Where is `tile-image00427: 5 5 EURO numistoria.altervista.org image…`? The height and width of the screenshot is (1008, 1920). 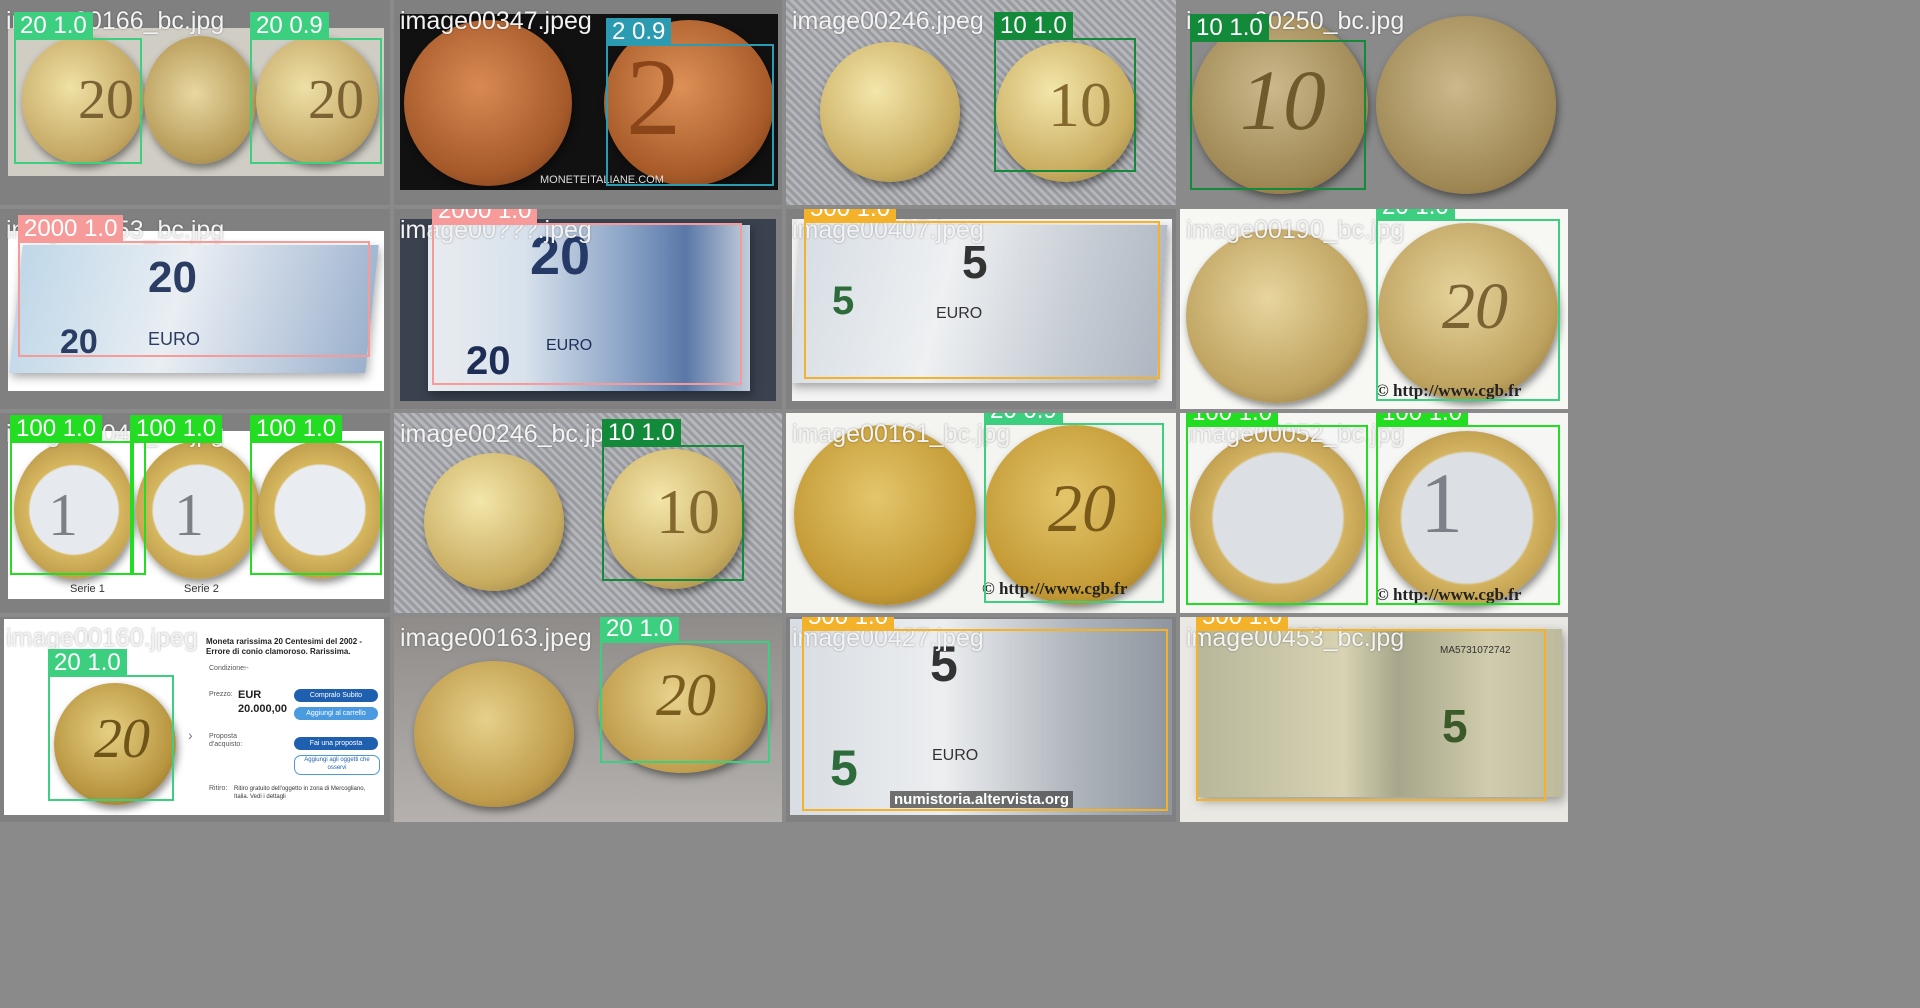
tile-image00427: 5 5 EURO numistoria.altervista.org image… is located at coordinates (981, 719).